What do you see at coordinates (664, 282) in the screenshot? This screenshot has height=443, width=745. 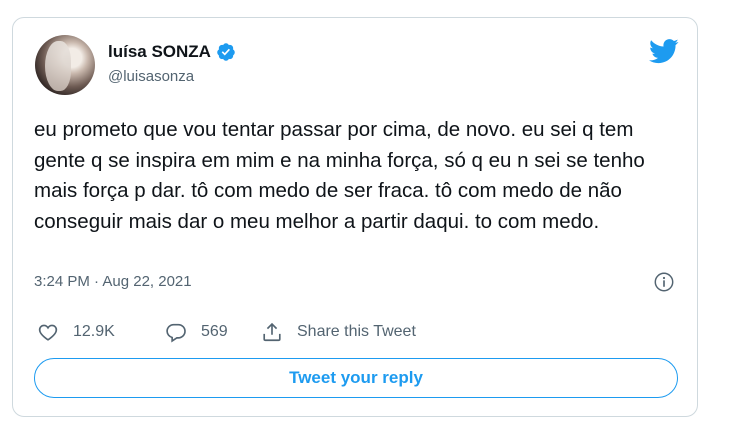 I see `info-icon` at bounding box center [664, 282].